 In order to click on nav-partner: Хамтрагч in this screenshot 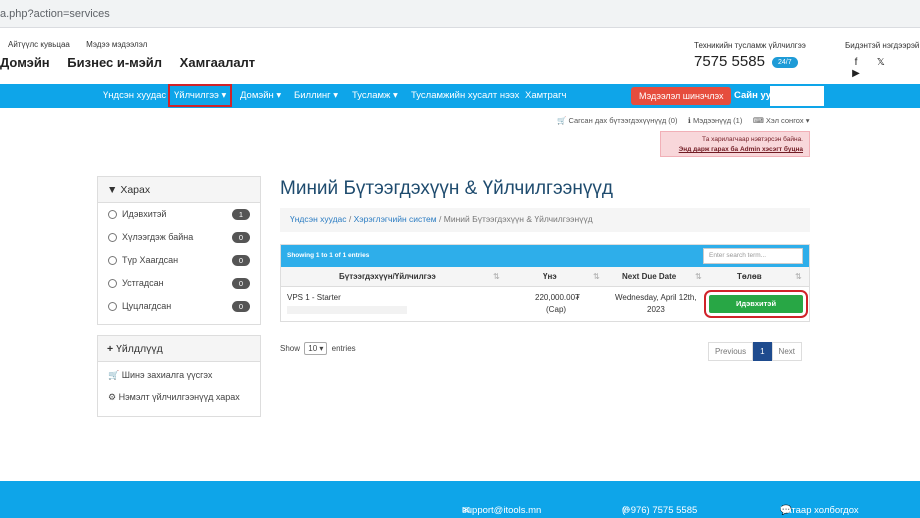, I will do `click(545, 95)`.